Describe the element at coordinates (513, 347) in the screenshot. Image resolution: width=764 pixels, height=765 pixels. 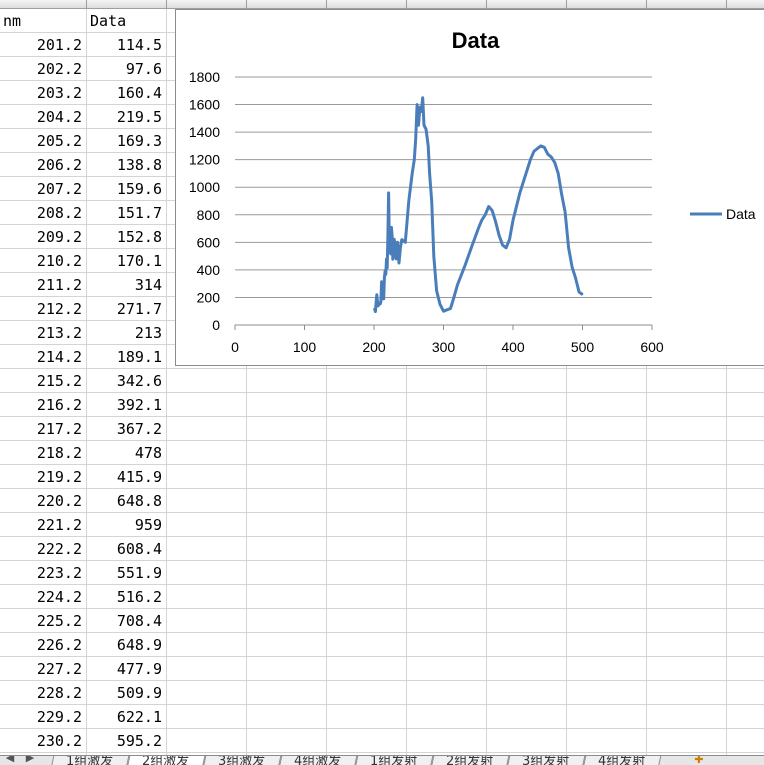
I see `x-tick-label: 400` at that location.